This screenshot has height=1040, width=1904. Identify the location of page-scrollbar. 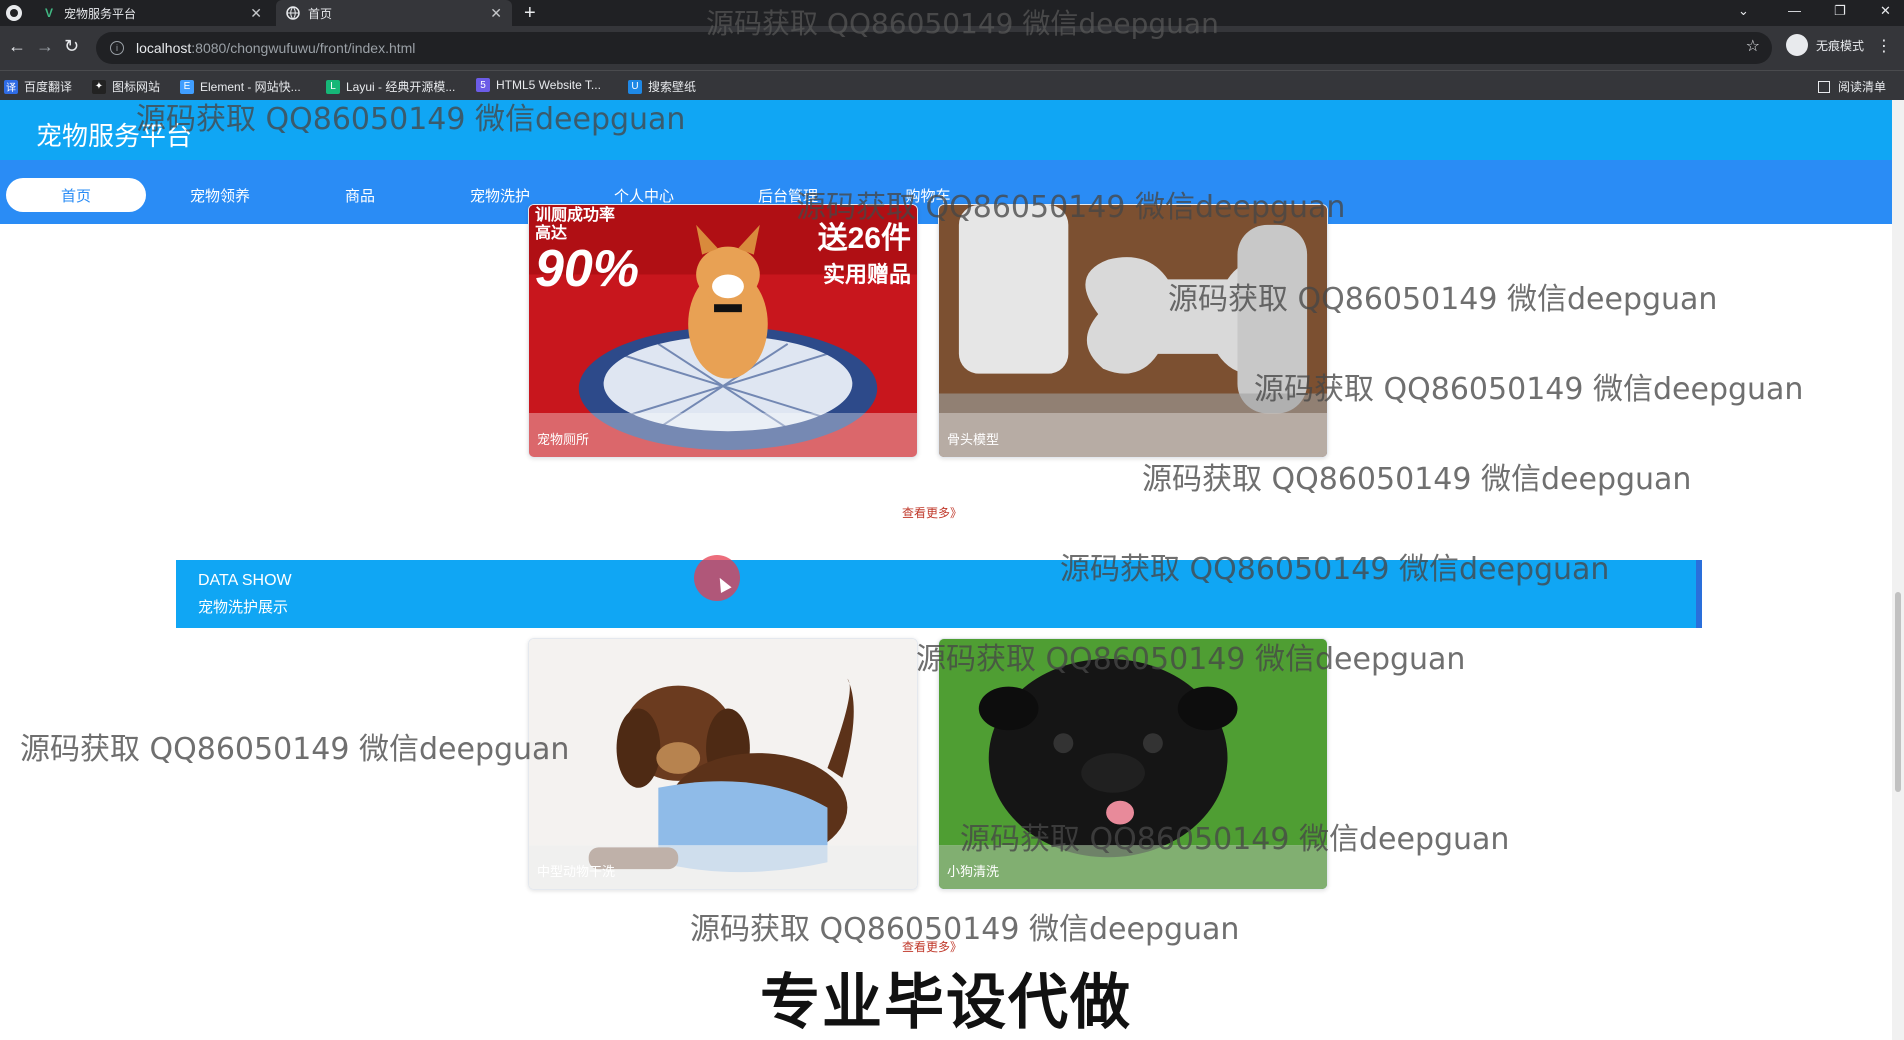
(1898, 570).